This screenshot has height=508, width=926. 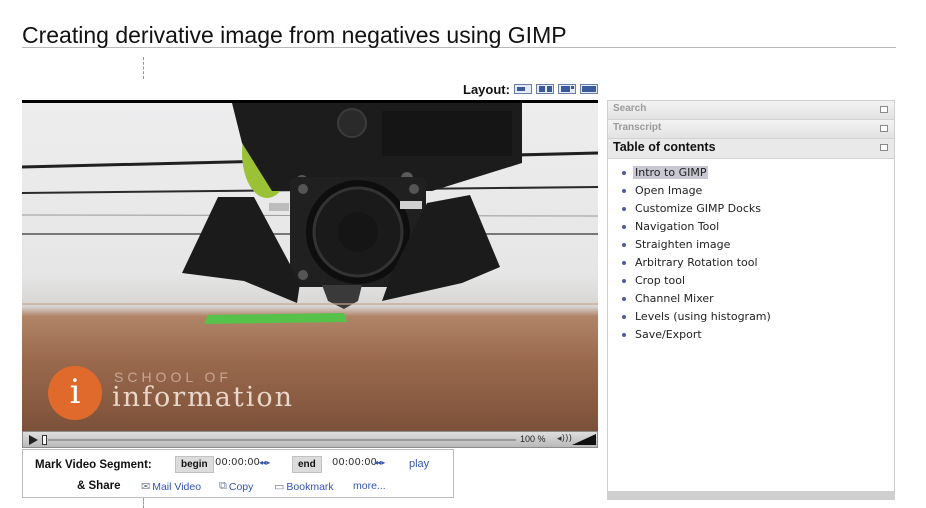 What do you see at coordinates (660, 280) in the screenshot?
I see `toc-item-label: Crop tool` at bounding box center [660, 280].